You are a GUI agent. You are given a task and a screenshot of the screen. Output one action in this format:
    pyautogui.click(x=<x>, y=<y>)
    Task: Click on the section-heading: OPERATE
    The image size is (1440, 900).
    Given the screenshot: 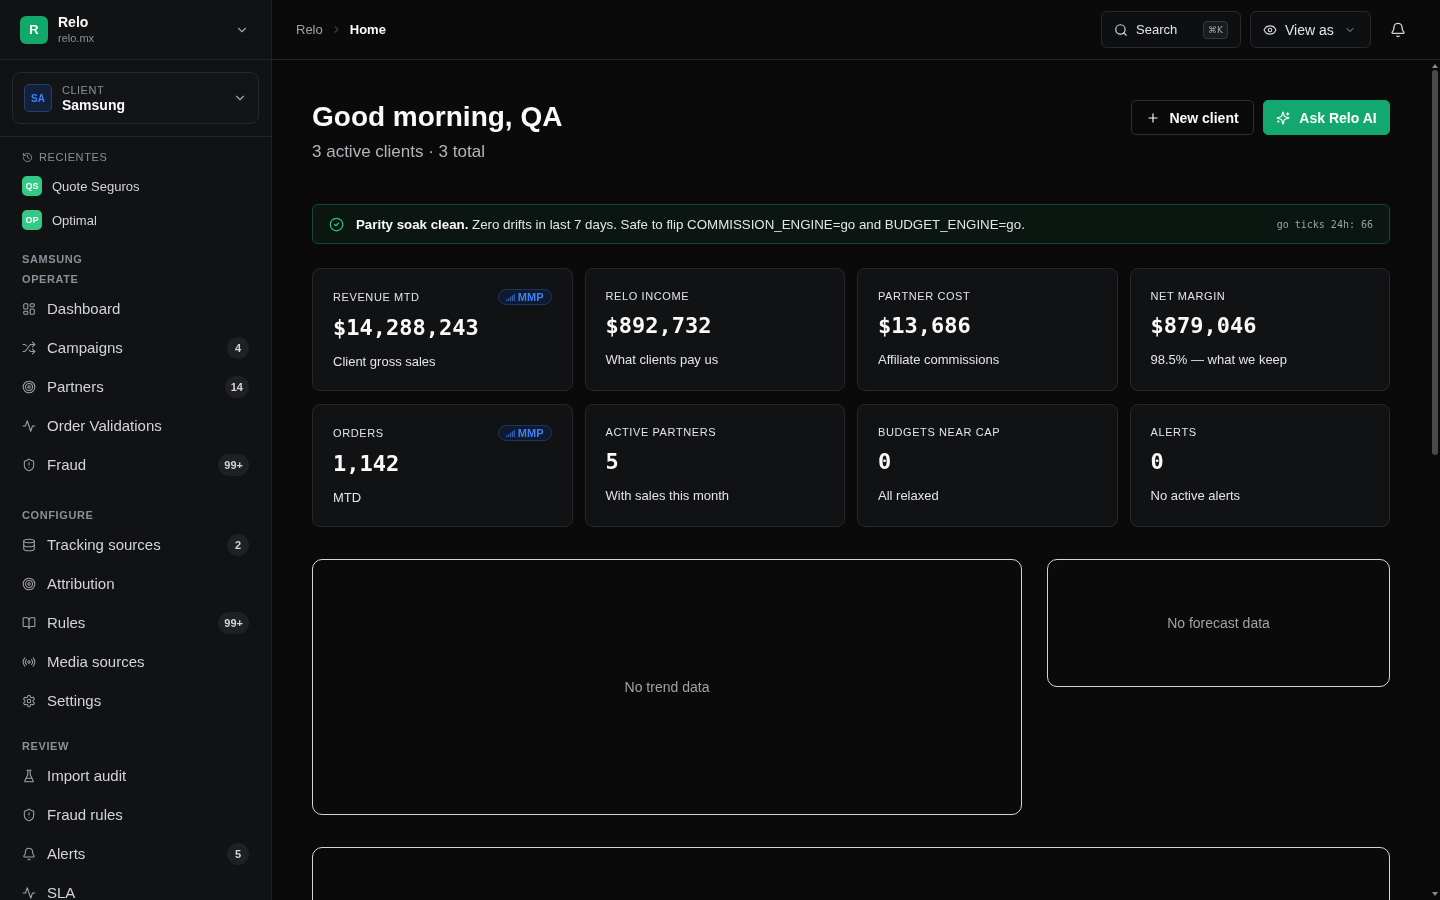 What is the action you would take?
    pyautogui.click(x=50, y=279)
    